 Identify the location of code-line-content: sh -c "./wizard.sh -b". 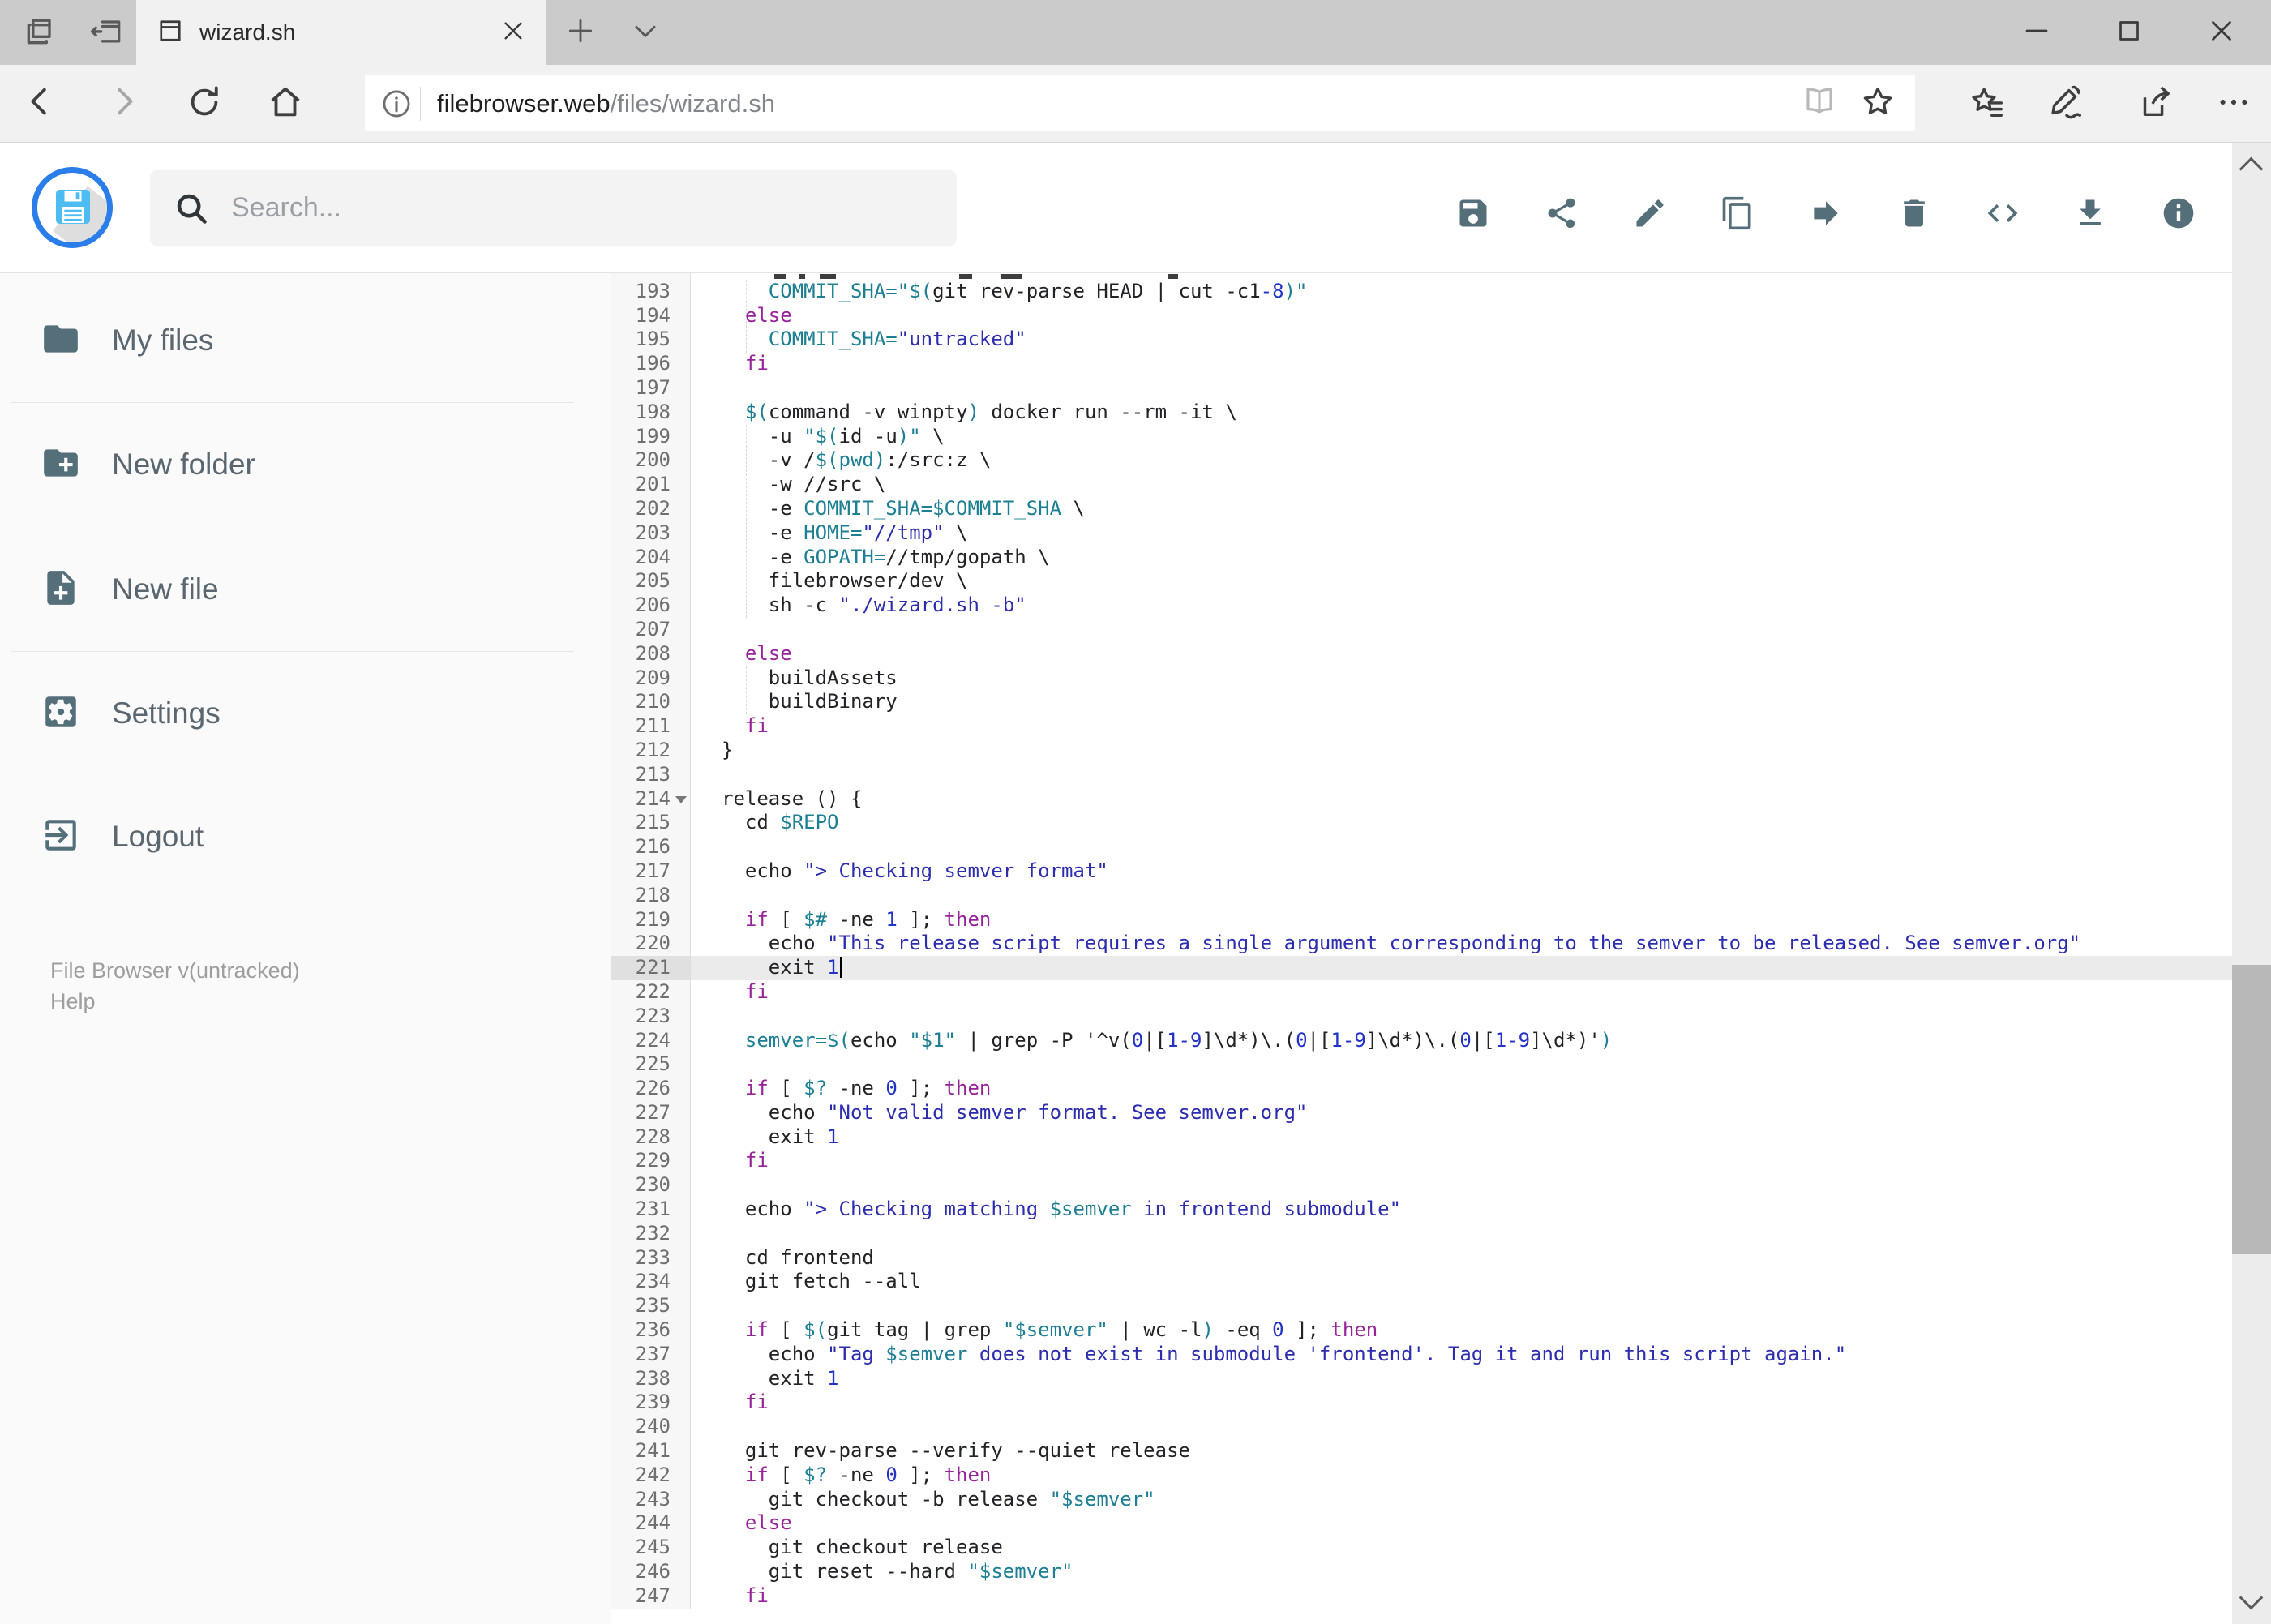
(1462, 605).